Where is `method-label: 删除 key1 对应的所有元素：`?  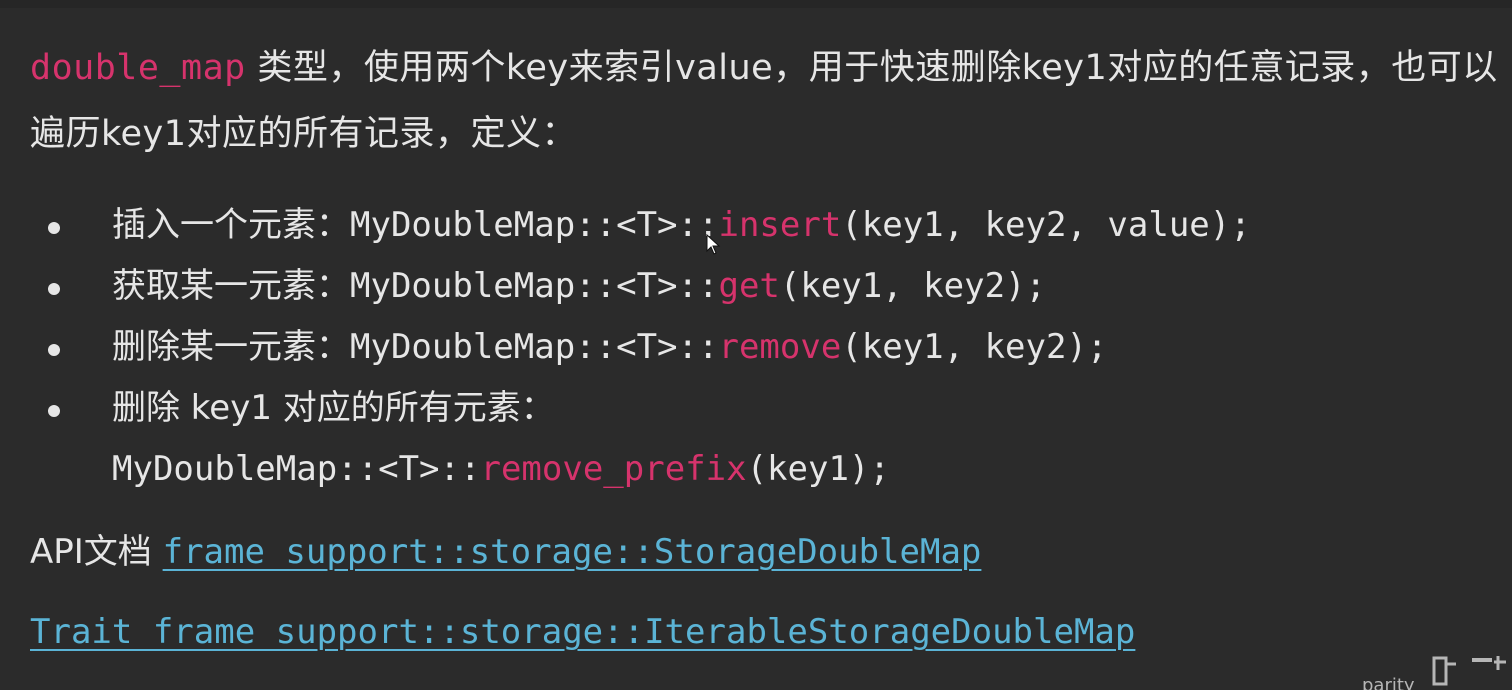 method-label: 删除 key1 对应的所有元素： is located at coordinates (333, 408).